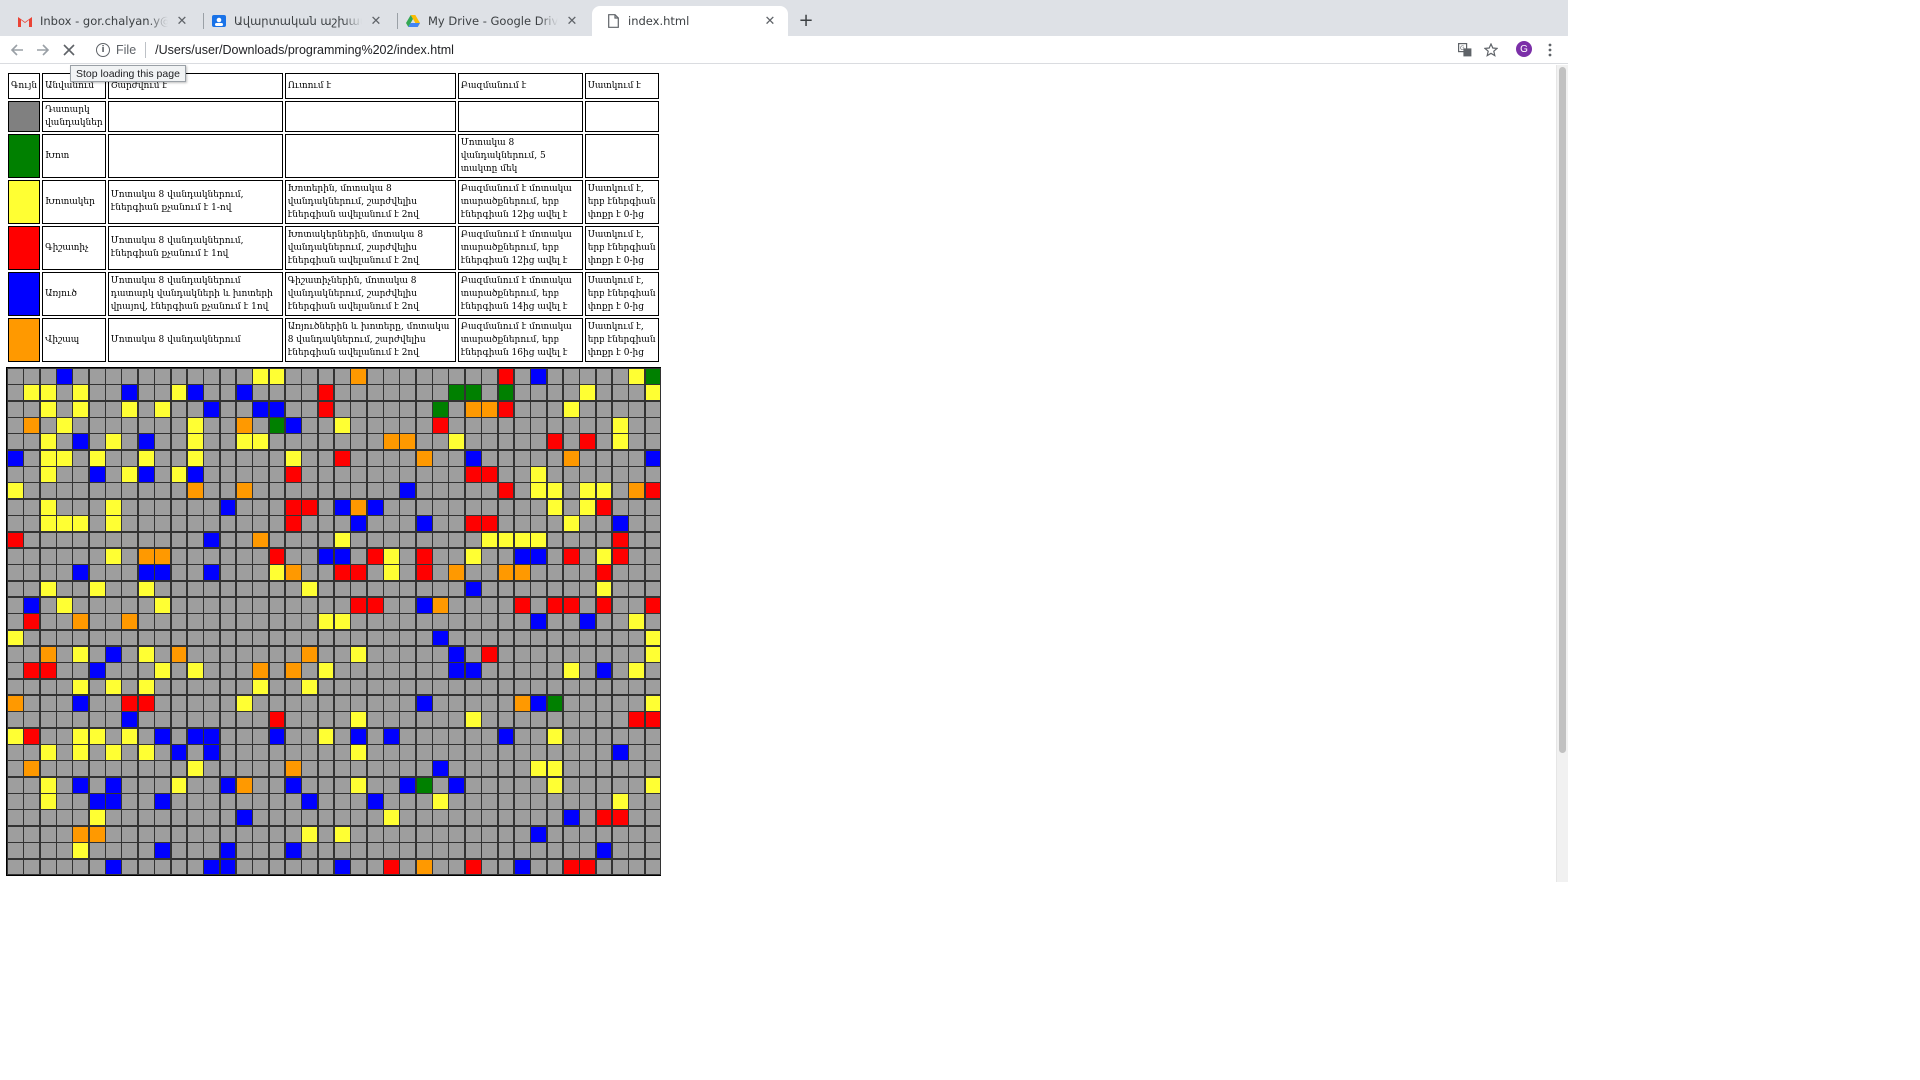 The width and height of the screenshot is (1920, 1080). I want to click on forward-arrow-icon, so click(43, 50).